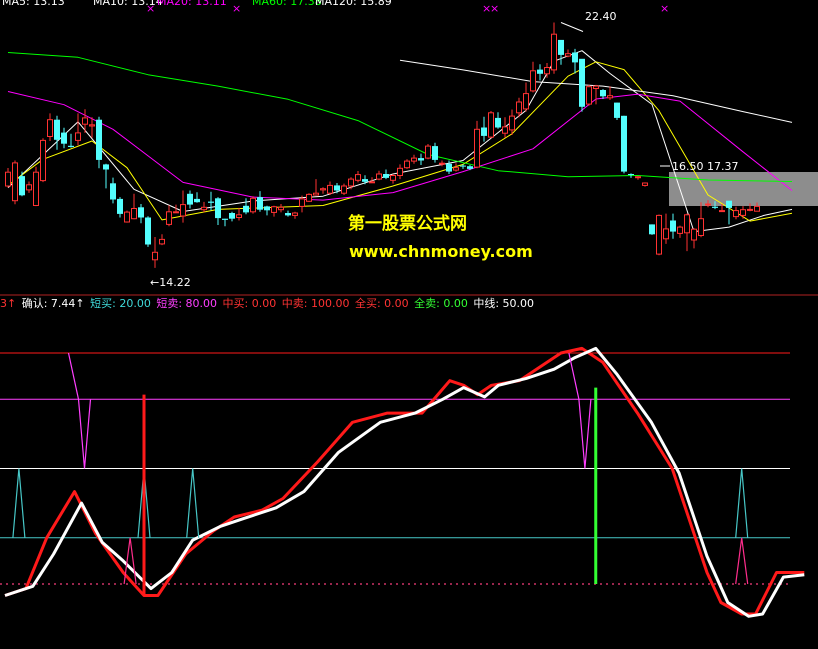 Image resolution: width=818 pixels, height=649 pixels. Describe the element at coordinates (353, 4) in the screenshot. I see `ma120-legend: MA120: 15.89` at that location.